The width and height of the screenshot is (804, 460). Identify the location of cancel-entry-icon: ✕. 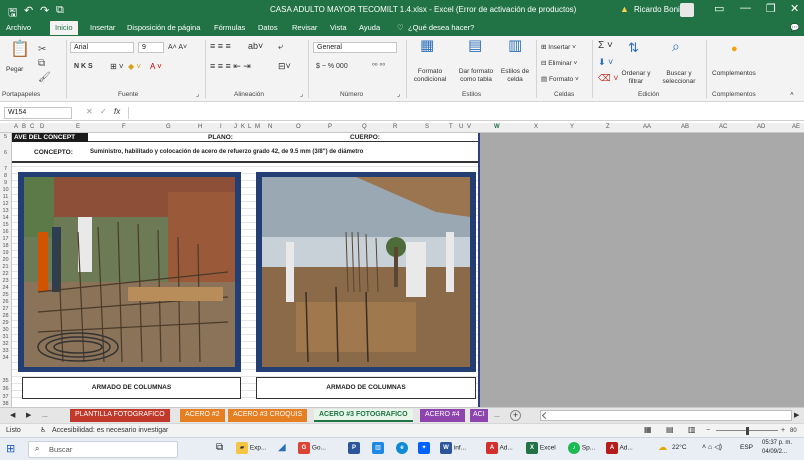
(89, 112).